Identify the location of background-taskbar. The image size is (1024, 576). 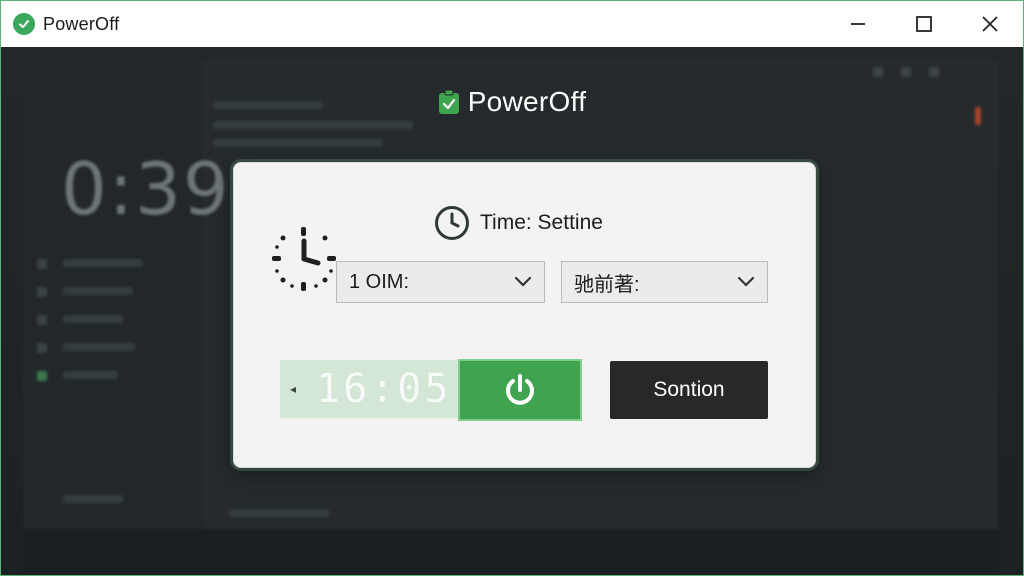
(510, 549).